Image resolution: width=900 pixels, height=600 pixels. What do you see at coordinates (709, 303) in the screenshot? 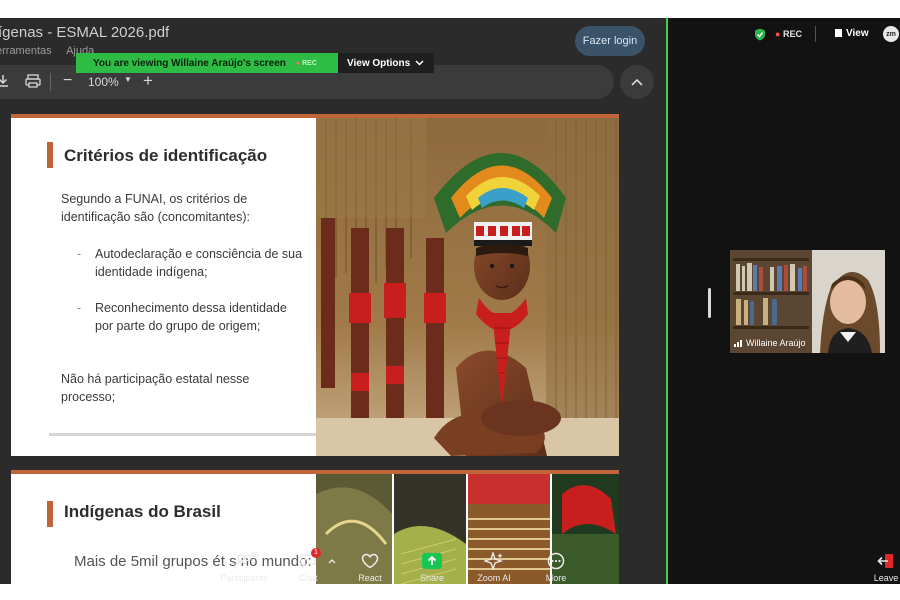
I see `panel-resize-handle` at bounding box center [709, 303].